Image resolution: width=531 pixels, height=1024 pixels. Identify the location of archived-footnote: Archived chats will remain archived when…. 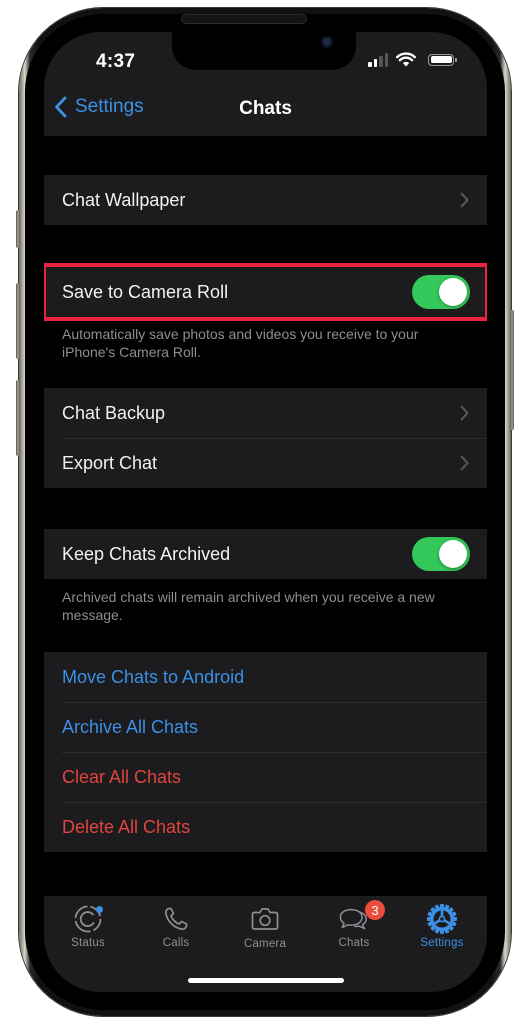
(248, 606).